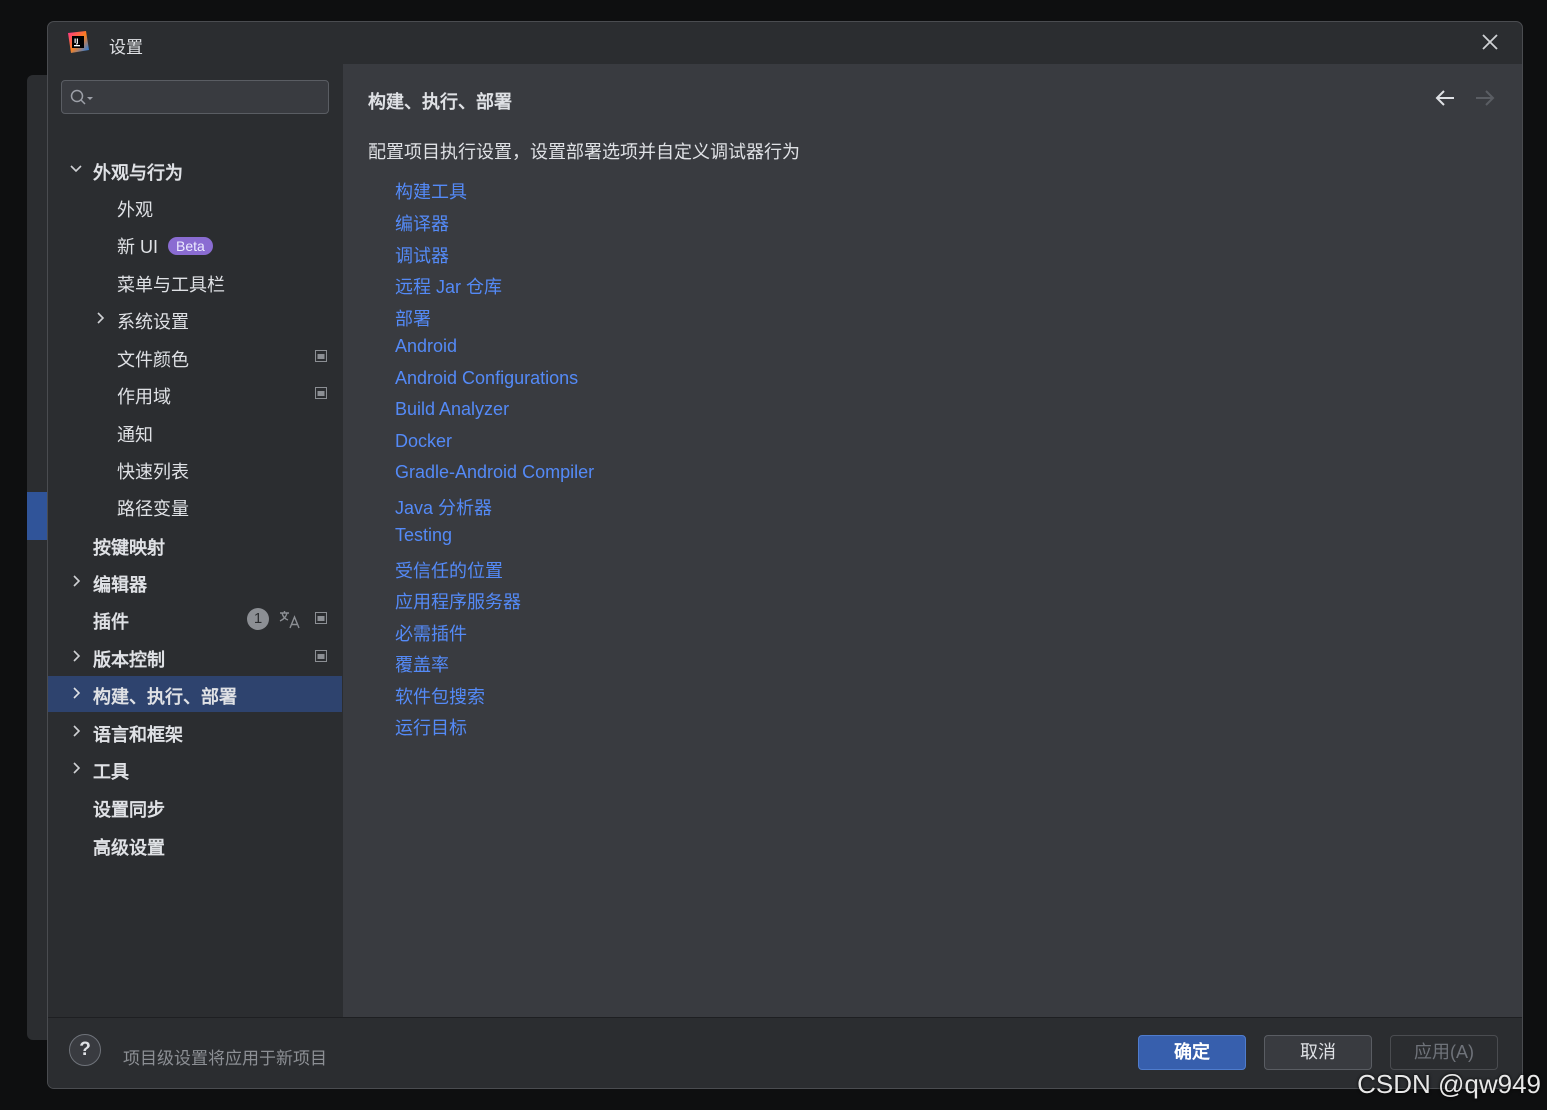 Image resolution: width=1547 pixels, height=1110 pixels. I want to click on sidebar-item-menus-toolbars: 菜单与工具栏, so click(195, 282).